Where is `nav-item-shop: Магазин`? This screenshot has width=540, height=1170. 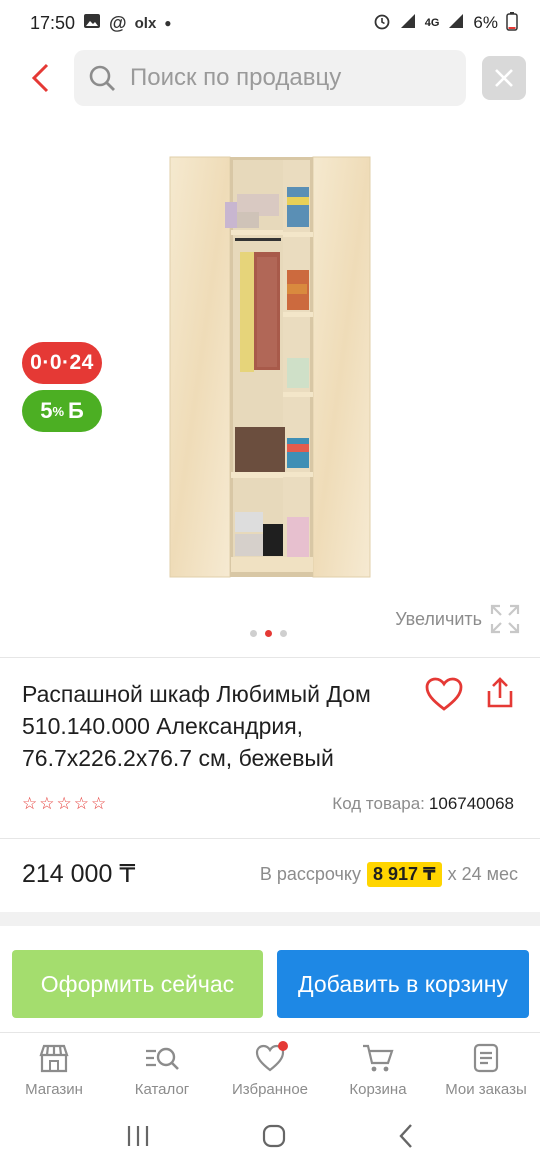 nav-item-shop: Магазин is located at coordinates (54, 1068).